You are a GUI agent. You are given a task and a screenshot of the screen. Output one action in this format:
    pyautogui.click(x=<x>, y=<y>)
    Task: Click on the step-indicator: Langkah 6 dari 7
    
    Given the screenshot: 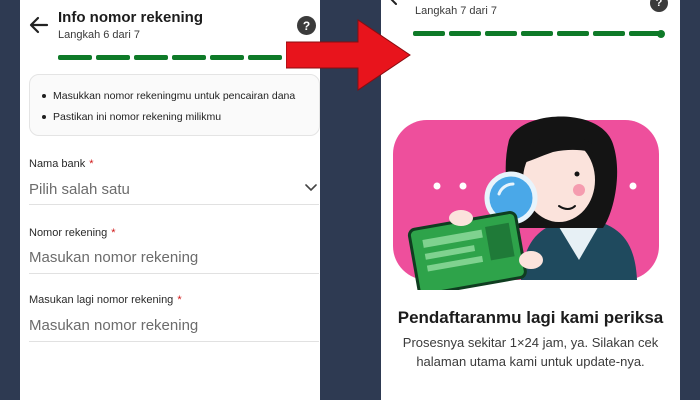 What is the action you would take?
    pyautogui.click(x=99, y=35)
    